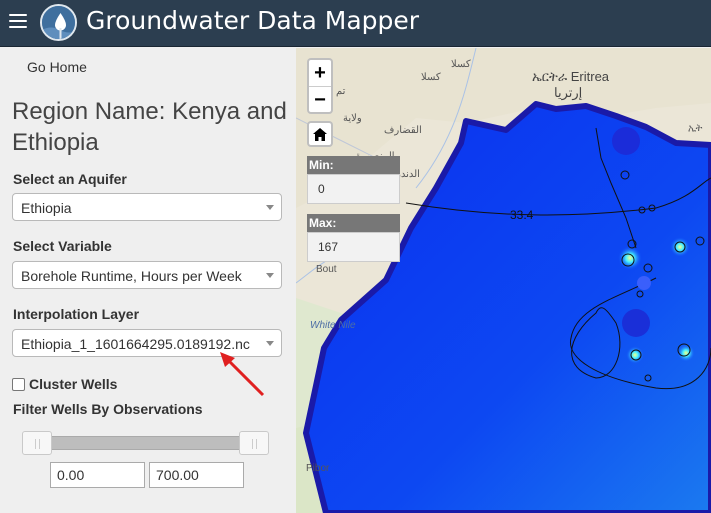 This screenshot has height=513, width=711. I want to click on cluster-wells-label: Cluster Wells, so click(73, 384).